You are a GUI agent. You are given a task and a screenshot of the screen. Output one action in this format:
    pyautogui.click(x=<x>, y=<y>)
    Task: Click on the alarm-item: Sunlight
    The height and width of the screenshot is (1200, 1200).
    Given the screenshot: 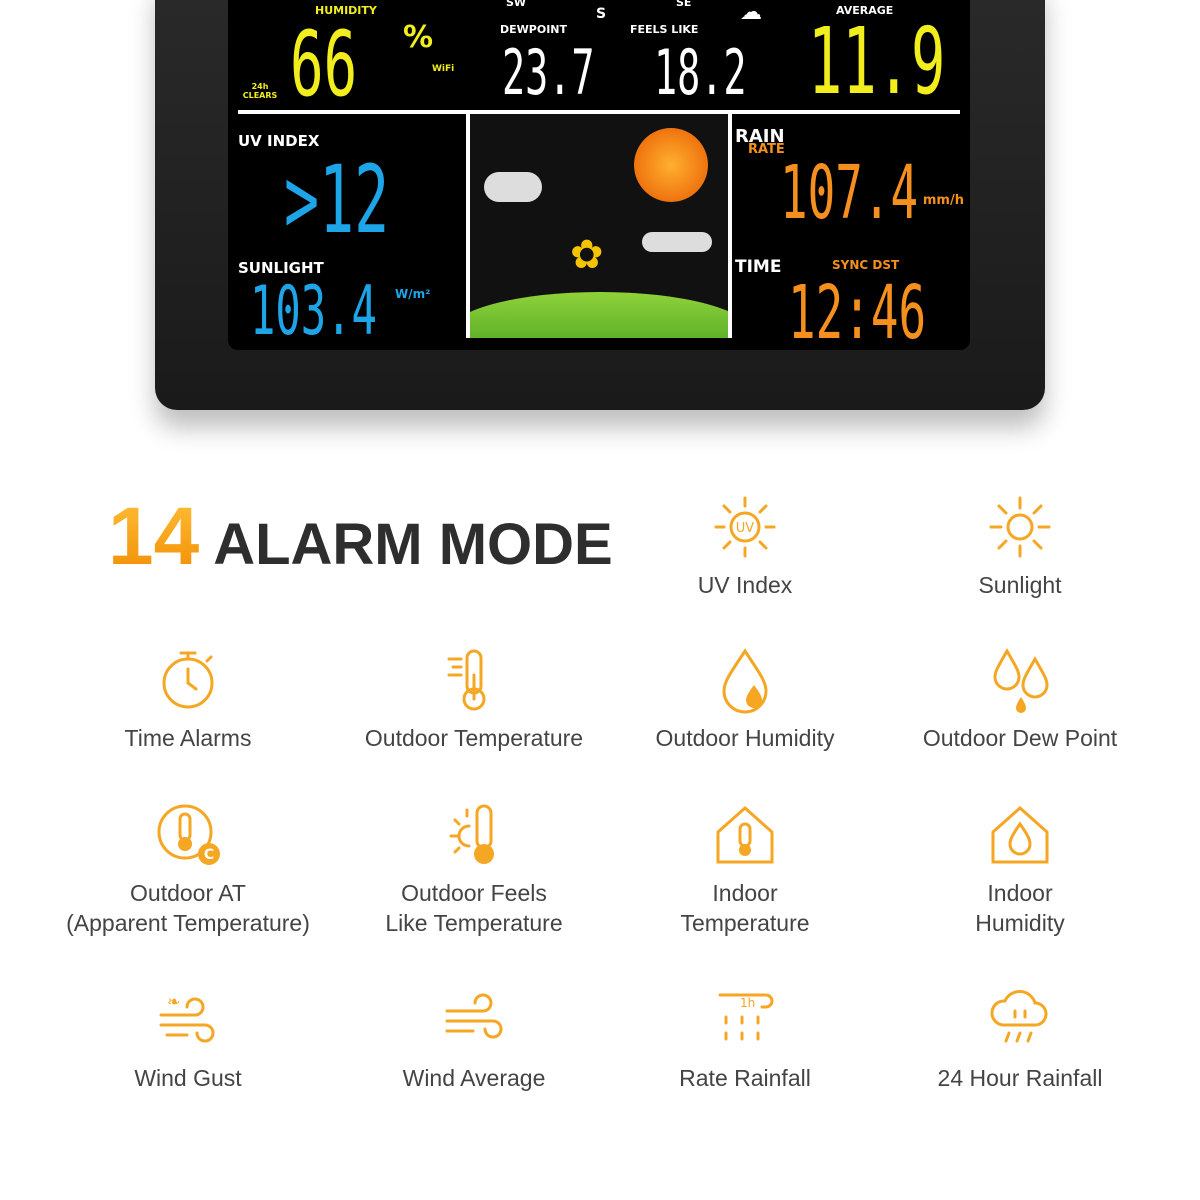 What is the action you would take?
    pyautogui.click(x=1020, y=546)
    